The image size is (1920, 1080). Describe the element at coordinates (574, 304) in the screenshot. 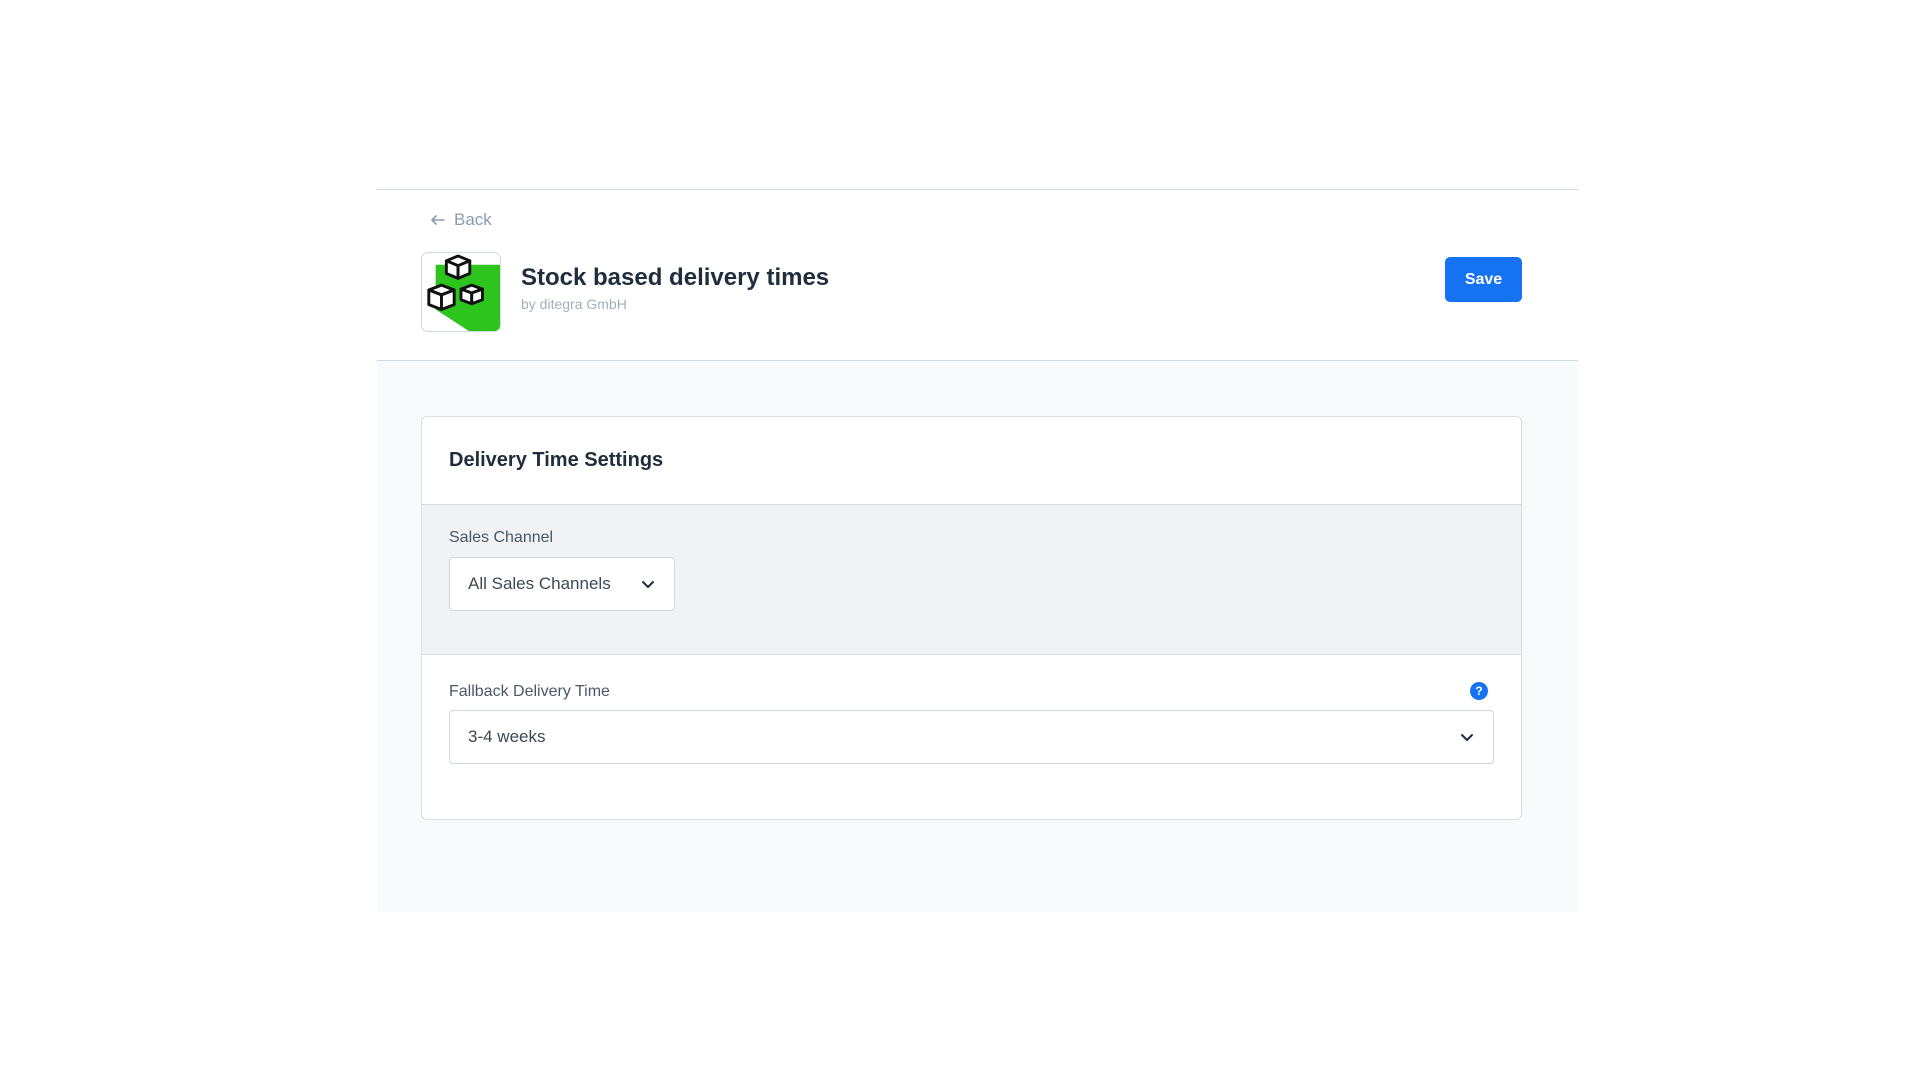

I see `app-vendor: by ditegra GmbH` at that location.